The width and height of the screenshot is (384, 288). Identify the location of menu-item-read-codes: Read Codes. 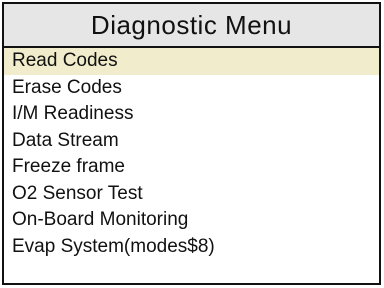
(191, 61).